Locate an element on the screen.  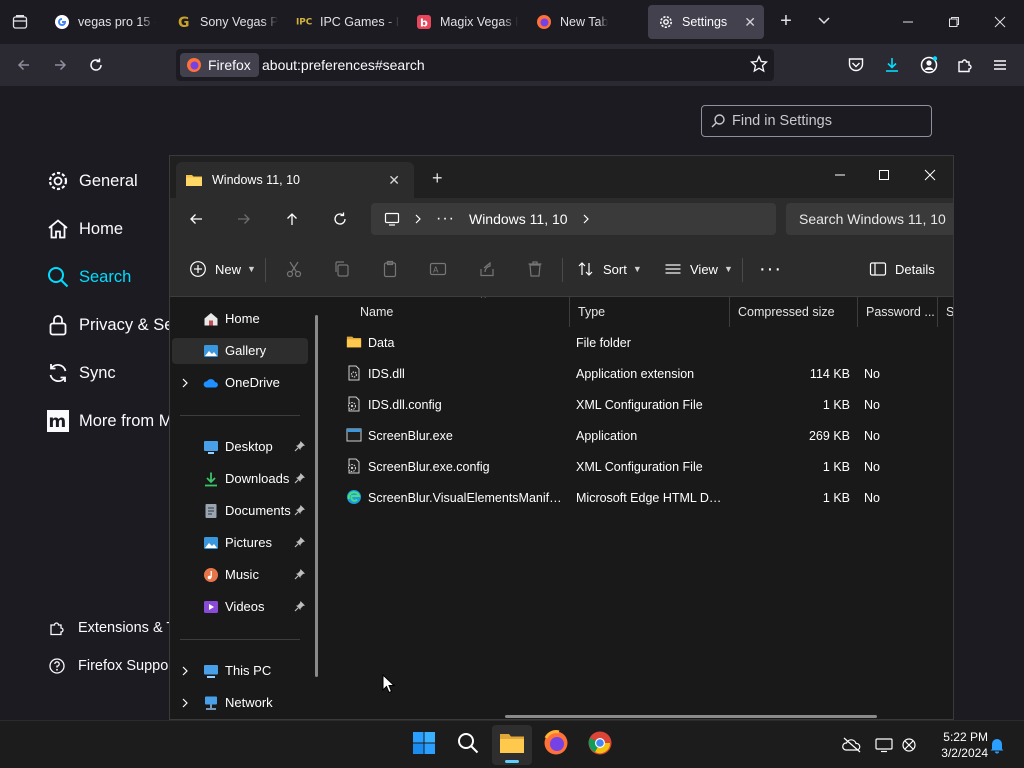
tray-network-off-icon is located at coordinates (910, 745).